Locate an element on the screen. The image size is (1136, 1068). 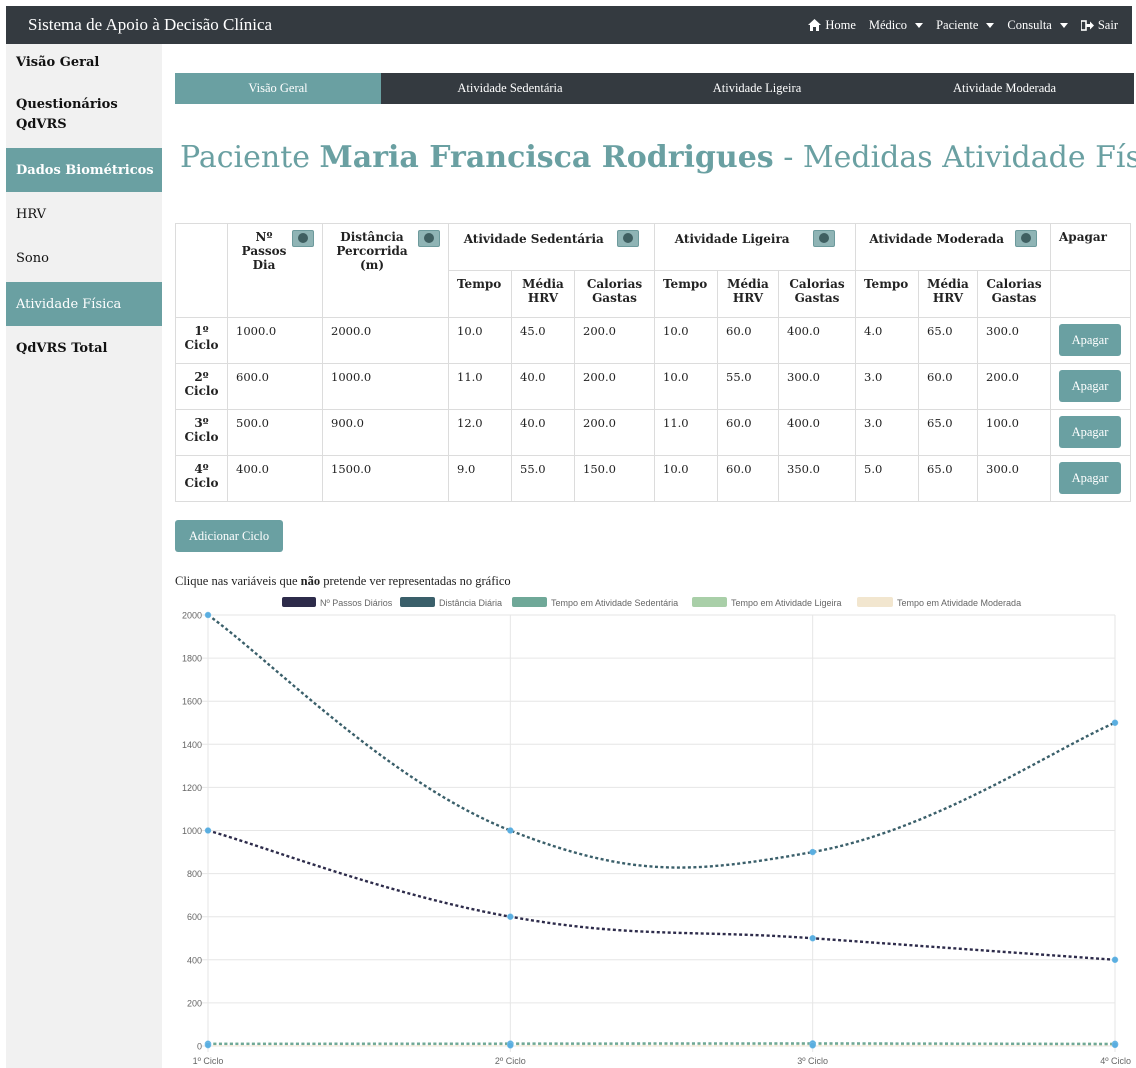
cell-passos: 600.0 is located at coordinates (275, 386).